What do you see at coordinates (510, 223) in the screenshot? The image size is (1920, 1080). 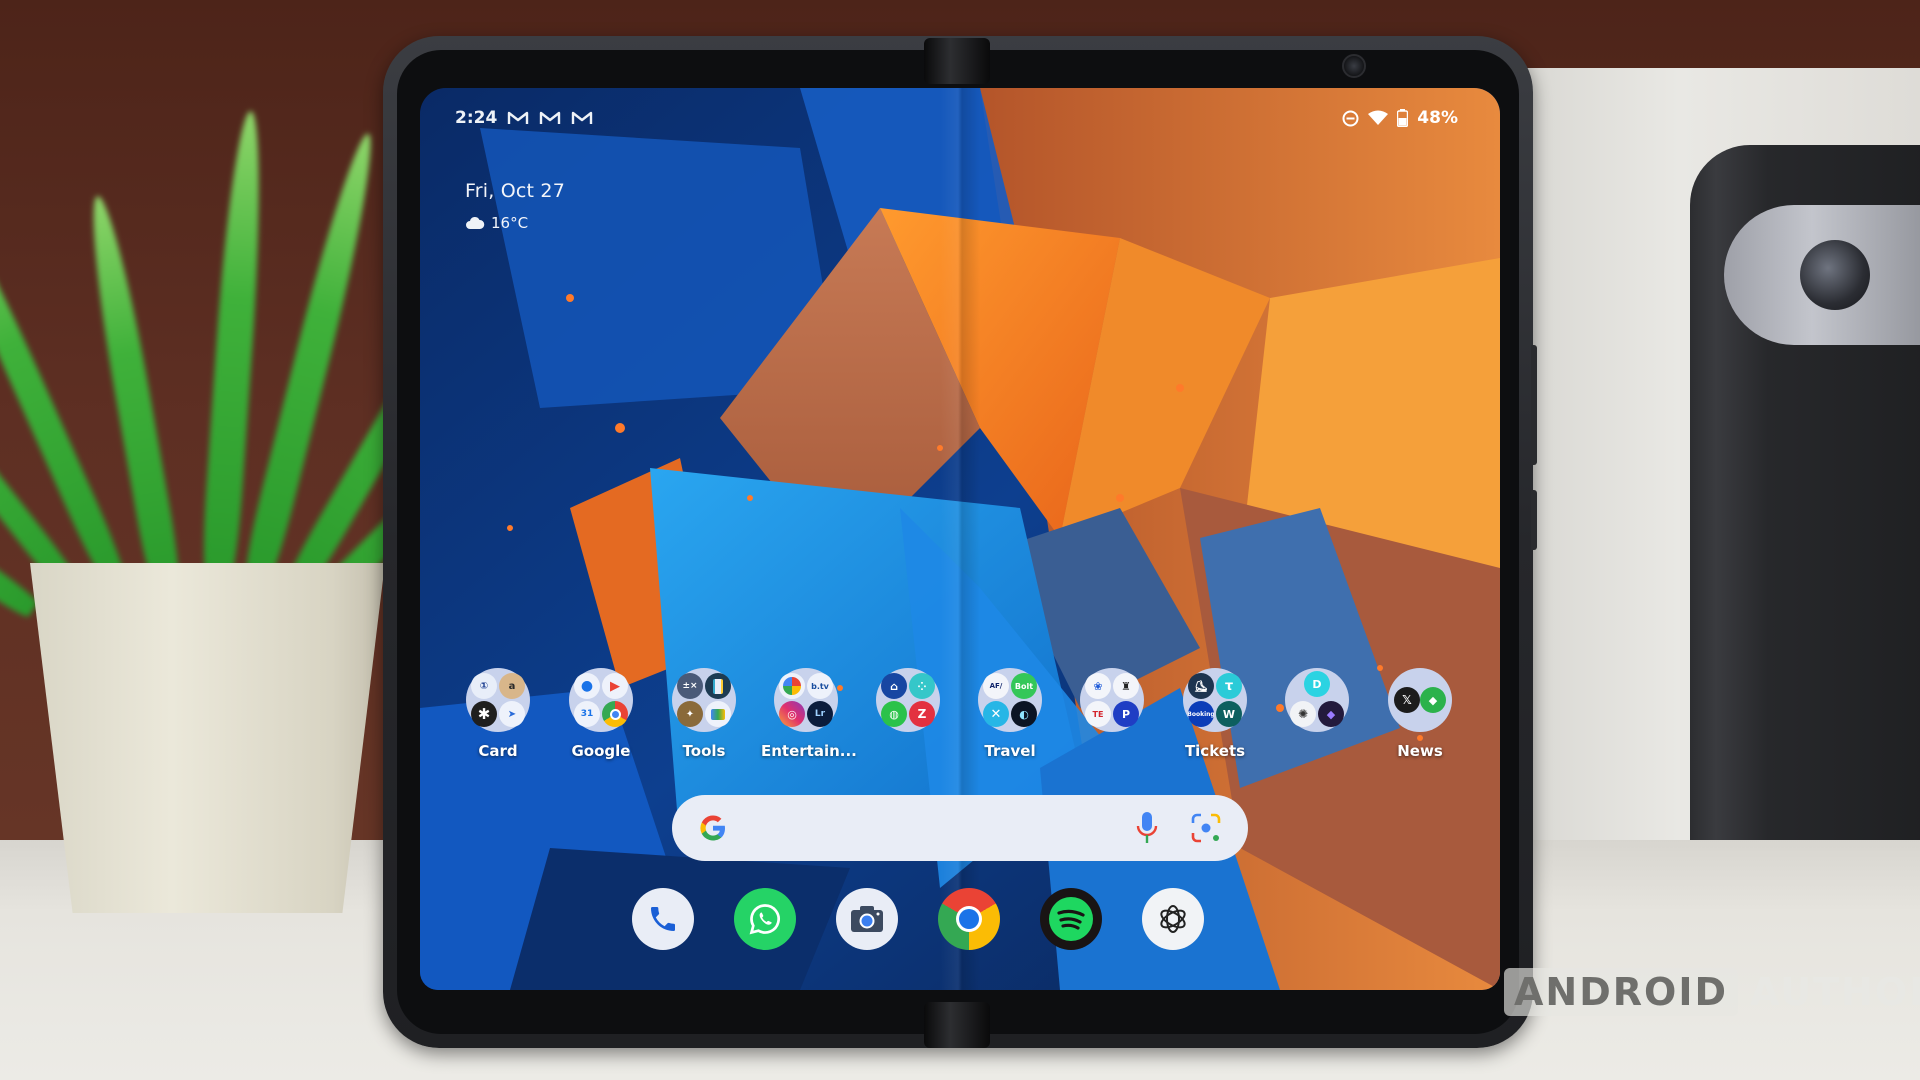 I see `temperature: 16°C` at bounding box center [510, 223].